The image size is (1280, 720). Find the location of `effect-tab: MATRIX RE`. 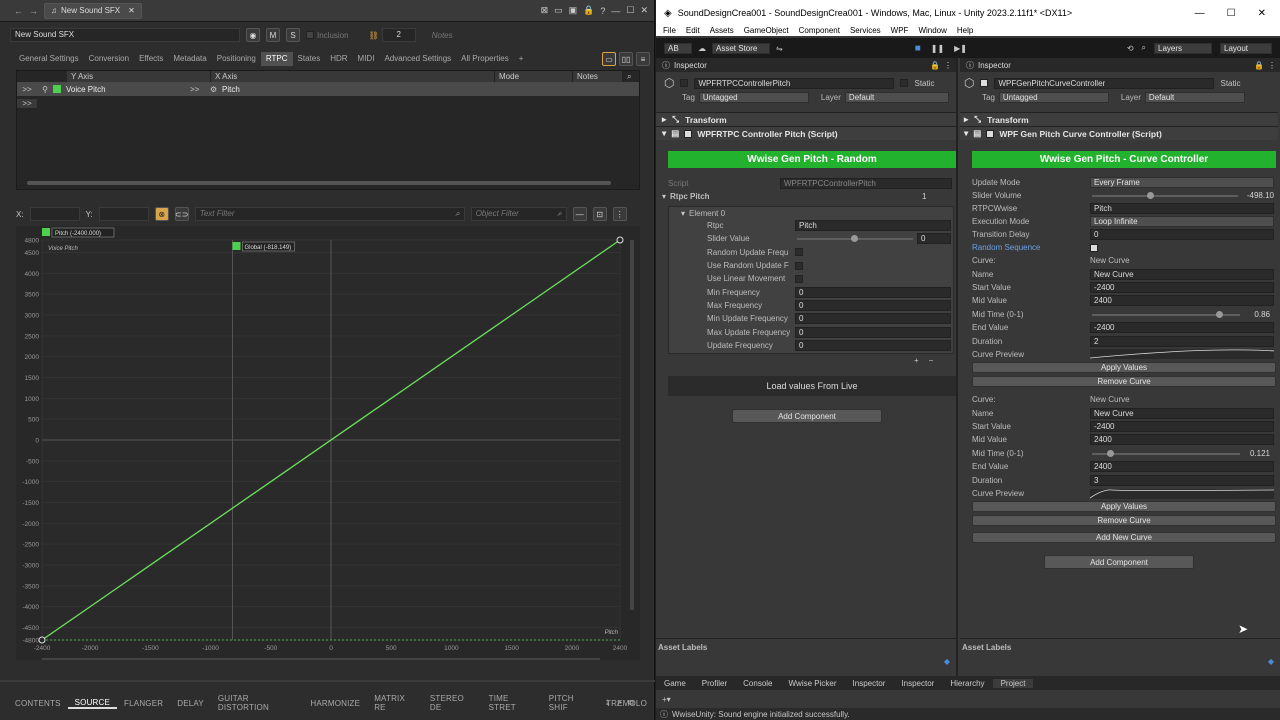

effect-tab: MATRIX RE is located at coordinates (395, 703).